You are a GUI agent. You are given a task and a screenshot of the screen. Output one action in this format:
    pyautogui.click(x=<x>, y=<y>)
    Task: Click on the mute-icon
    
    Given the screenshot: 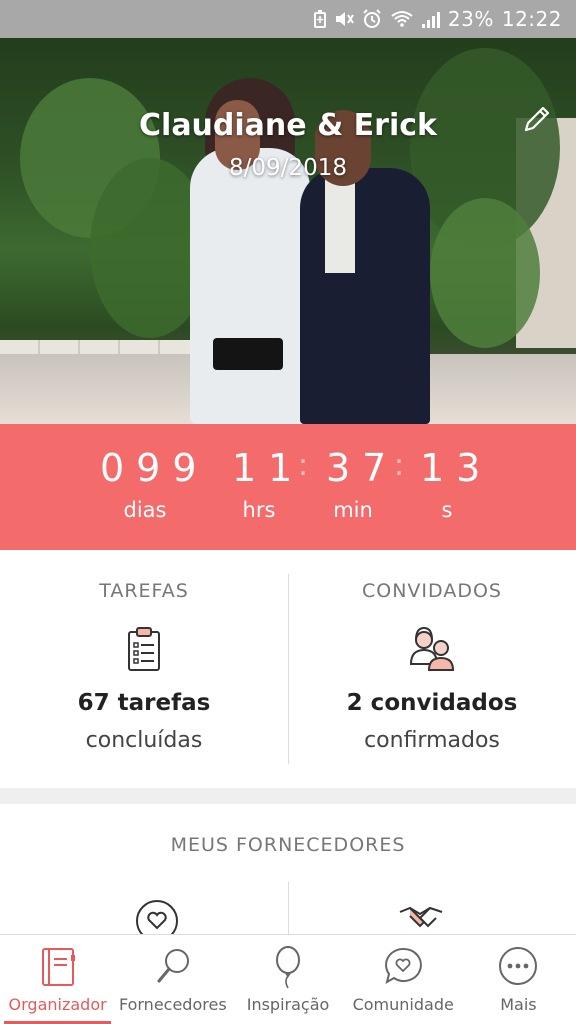 What is the action you would take?
    pyautogui.click(x=344, y=19)
    